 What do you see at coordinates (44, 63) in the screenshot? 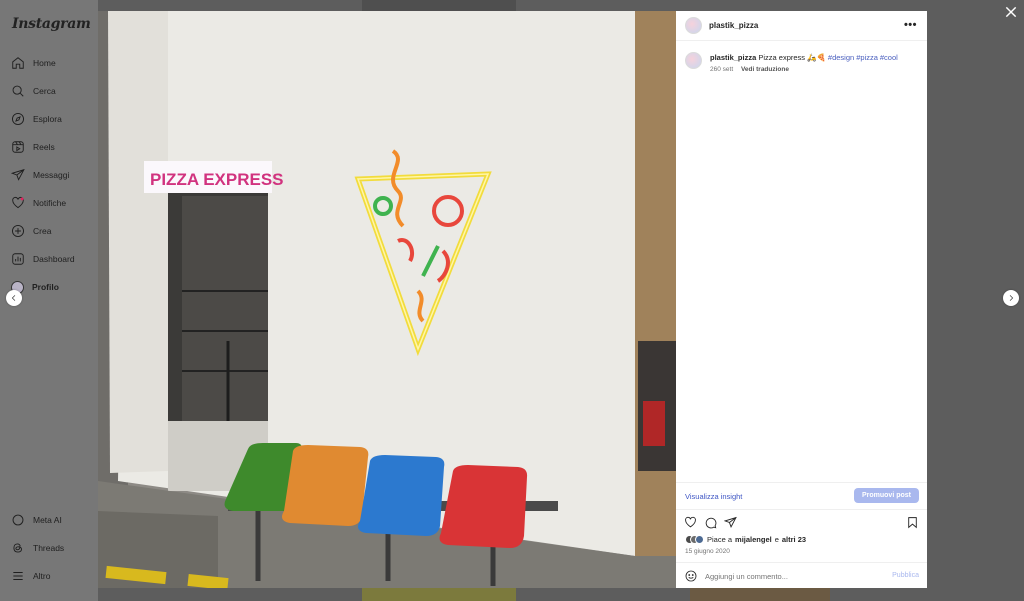
I see `sidebar-item-label: Home` at bounding box center [44, 63].